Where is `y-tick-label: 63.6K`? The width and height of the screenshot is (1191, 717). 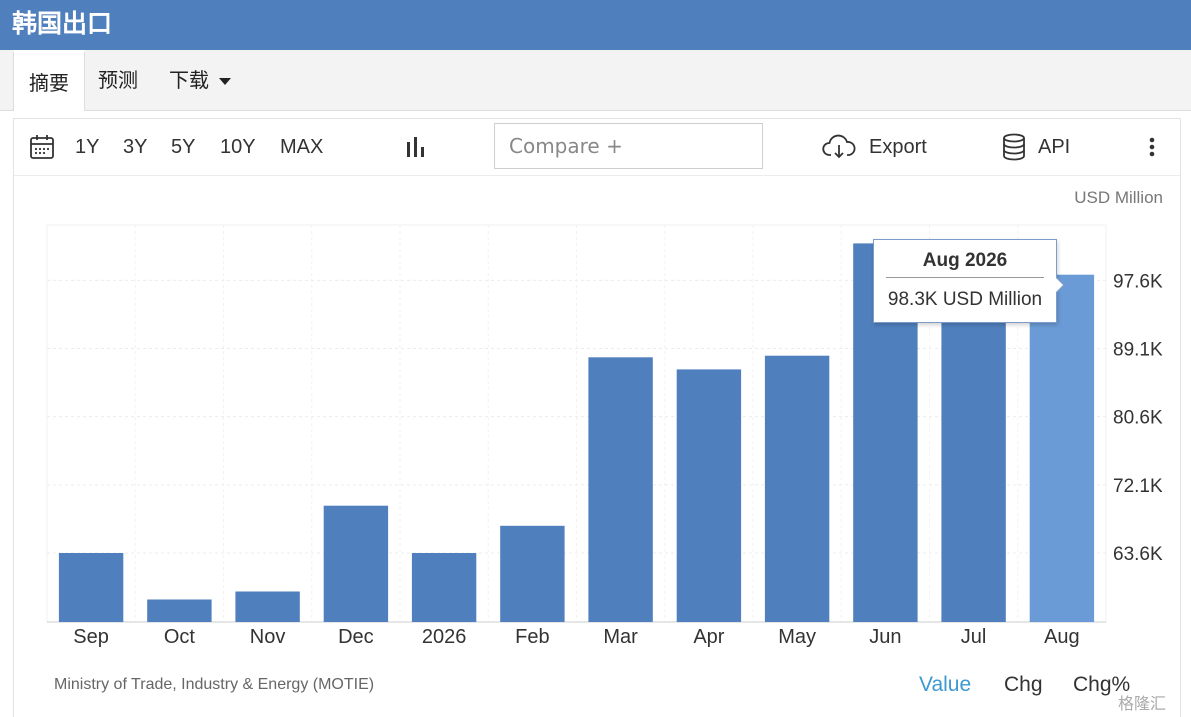 y-tick-label: 63.6K is located at coordinates (1138, 554).